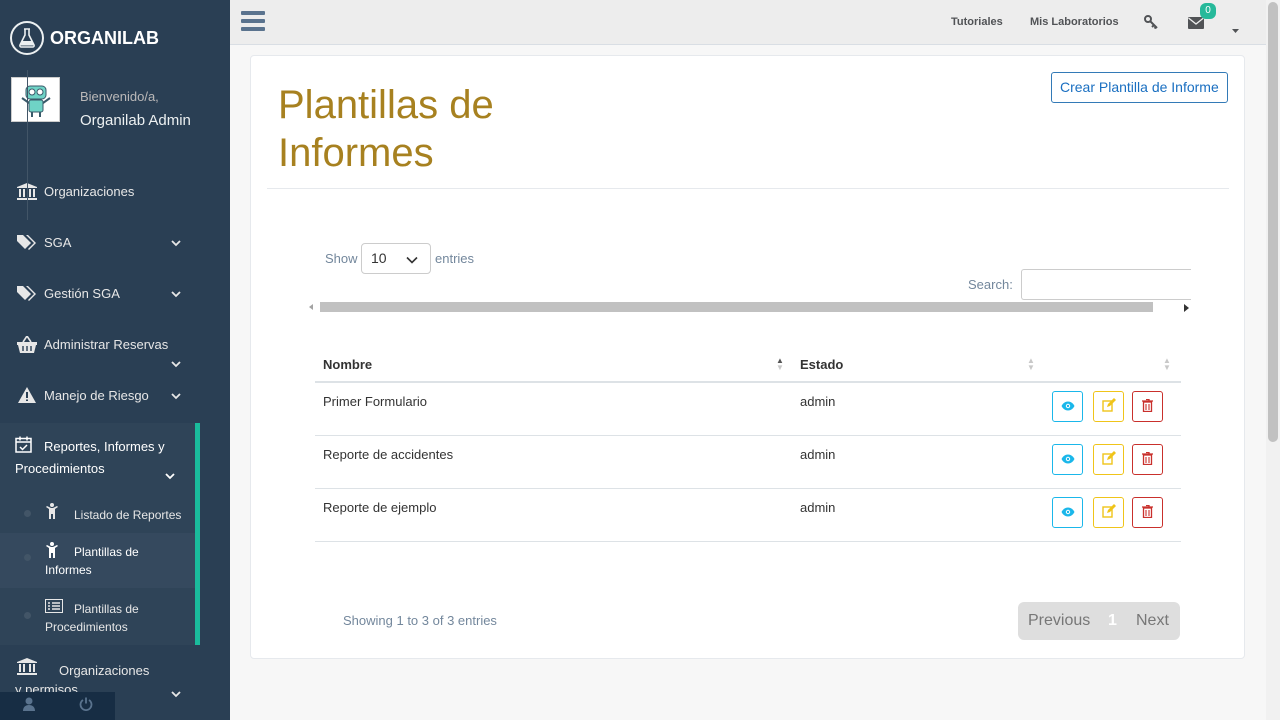 The width and height of the screenshot is (1280, 720). Describe the element at coordinates (128, 515) in the screenshot. I see `sidebar-subitem-label: Listado de Reportes` at that location.